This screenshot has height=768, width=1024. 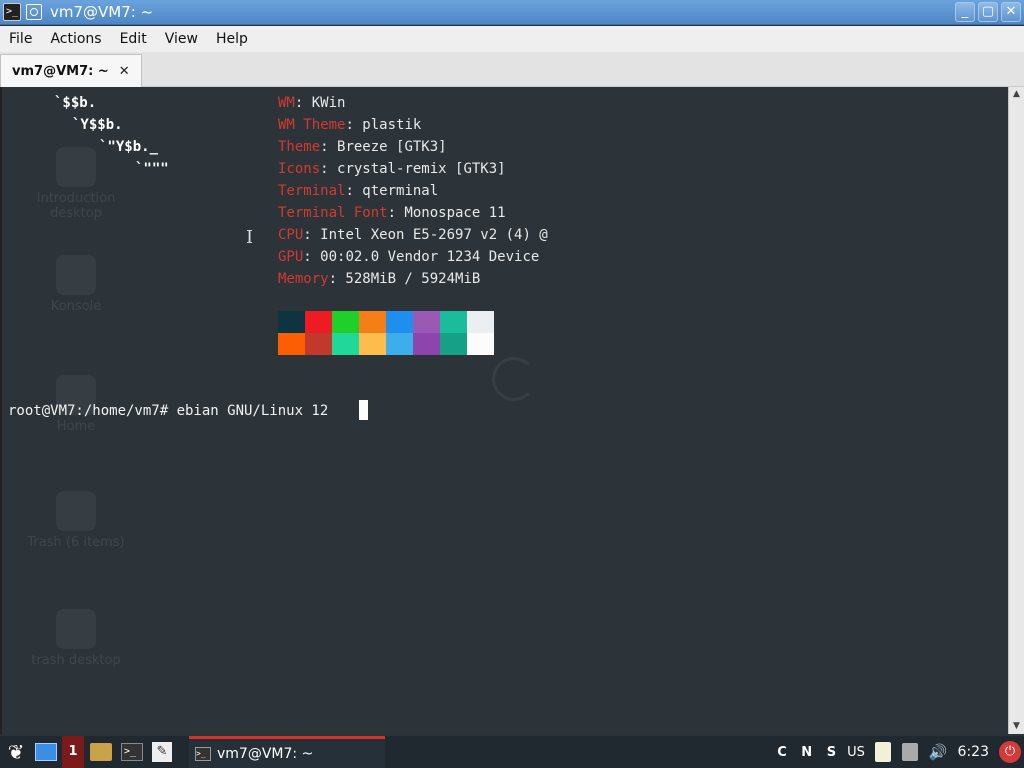 I want to click on info-line-cpu: CPU: Intel Xeon E5-2697 v2 (4) @, so click(x=413, y=235).